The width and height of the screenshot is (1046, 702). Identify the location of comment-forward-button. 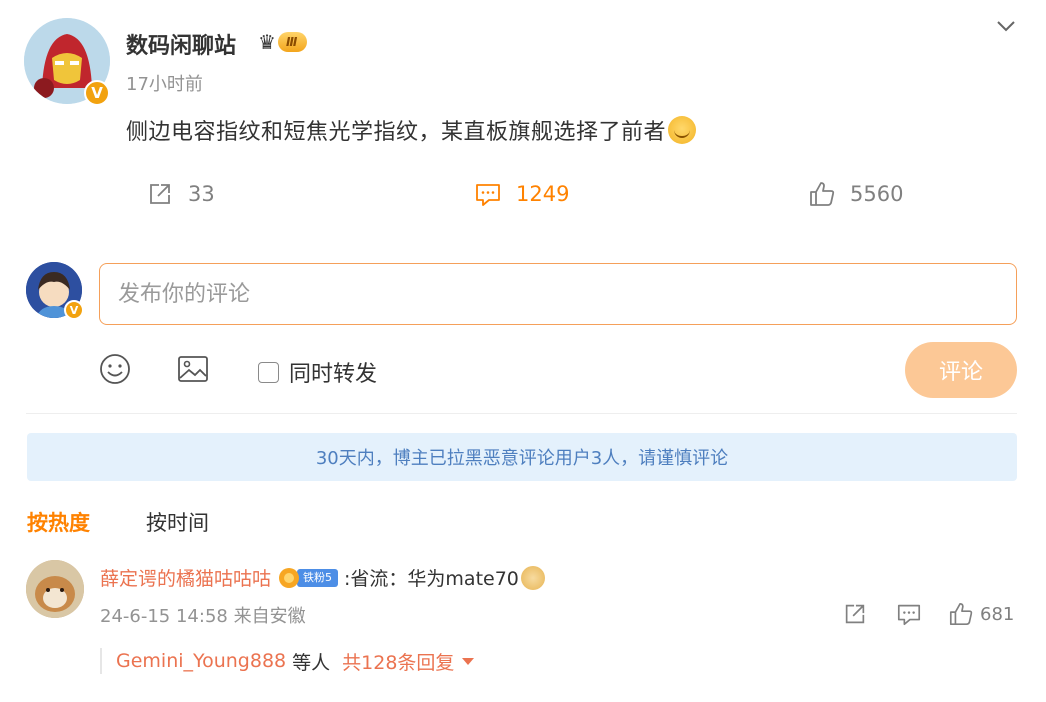
(855, 614).